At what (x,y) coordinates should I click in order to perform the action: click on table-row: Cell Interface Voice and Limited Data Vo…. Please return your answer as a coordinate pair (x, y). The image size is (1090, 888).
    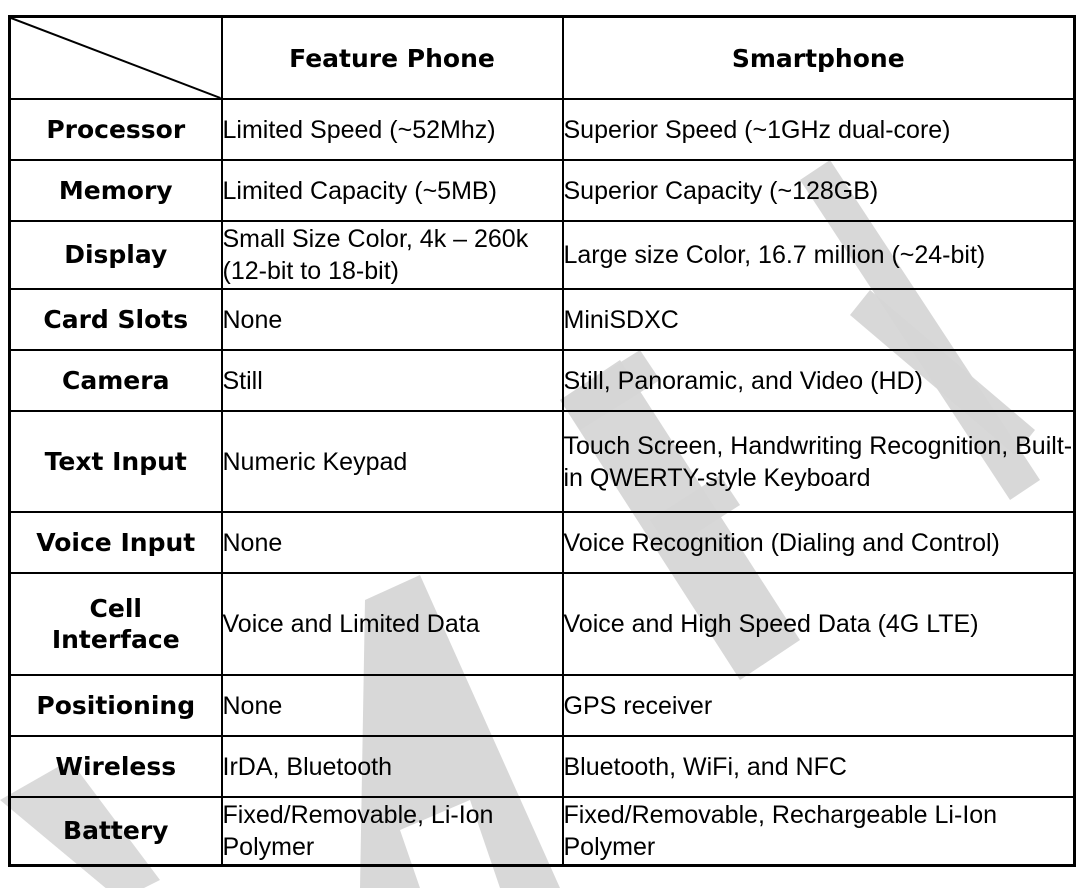
    Looking at the image, I should click on (542, 624).